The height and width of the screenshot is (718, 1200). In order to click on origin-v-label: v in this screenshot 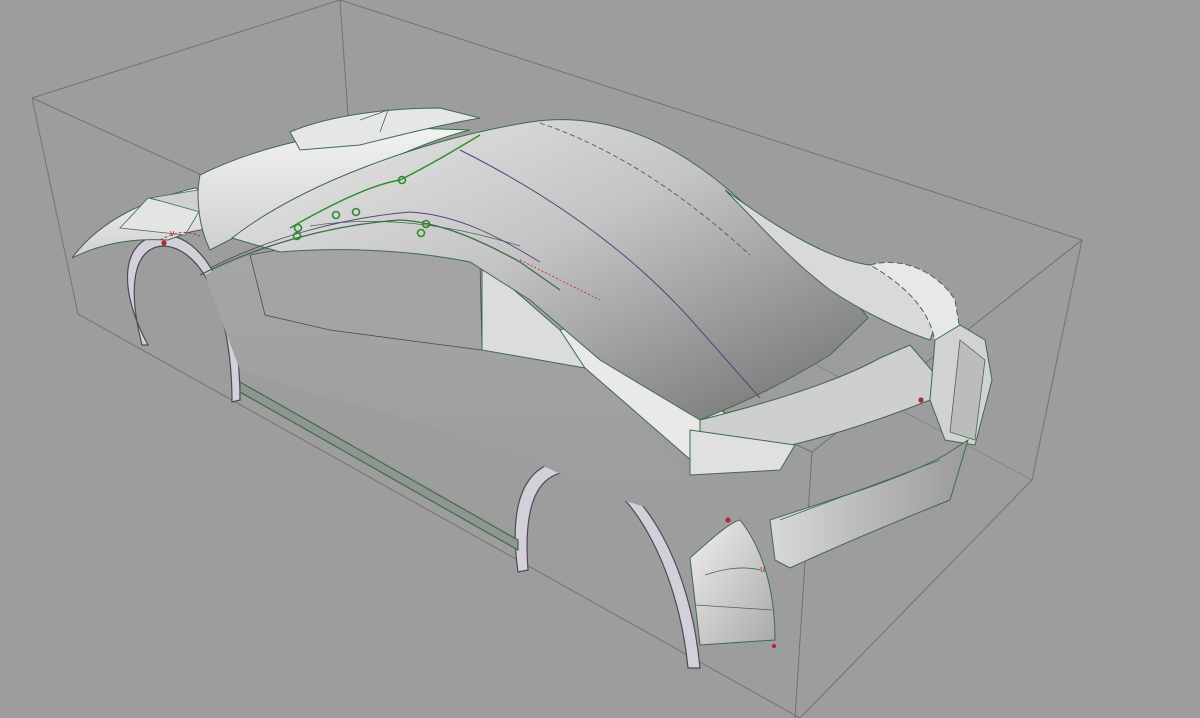, I will do `click(172, 233)`.